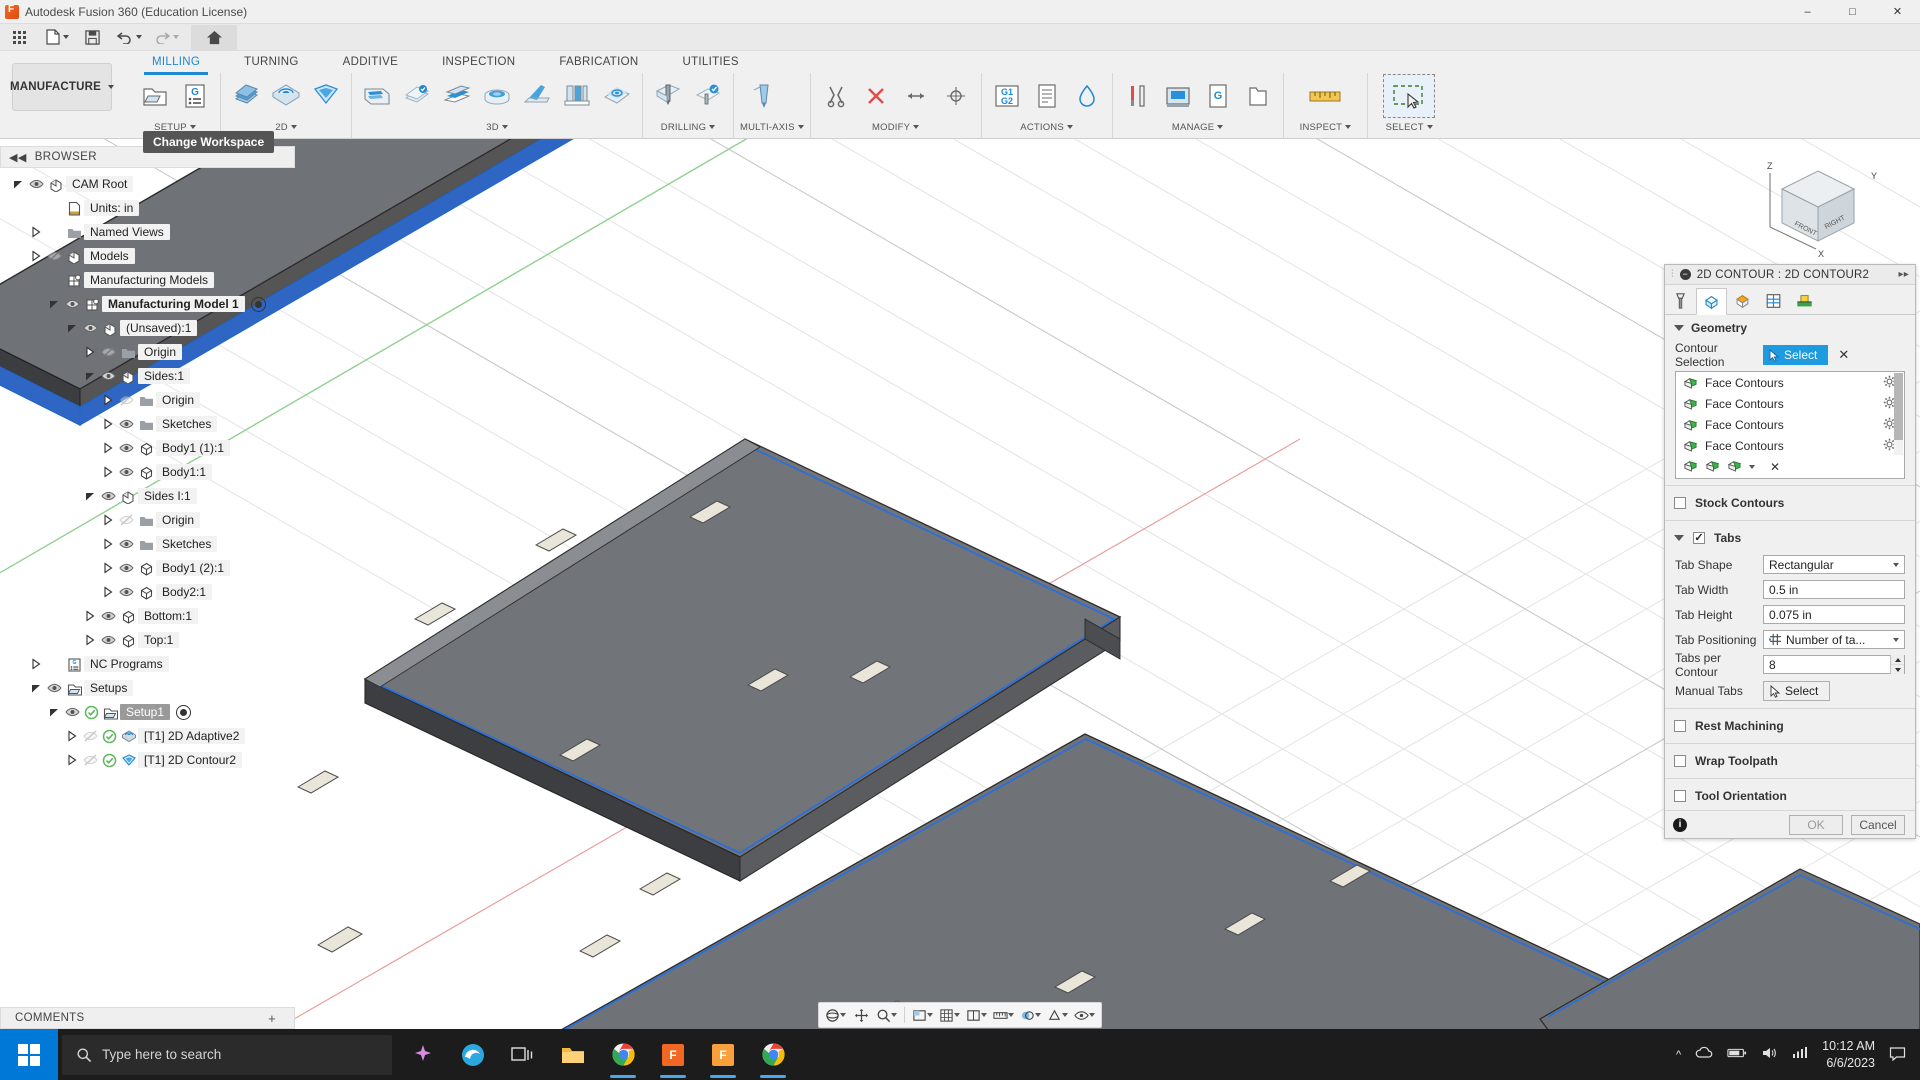  Describe the element at coordinates (688, 127) in the screenshot. I see `panel-drilling-label: DRILLING` at that location.